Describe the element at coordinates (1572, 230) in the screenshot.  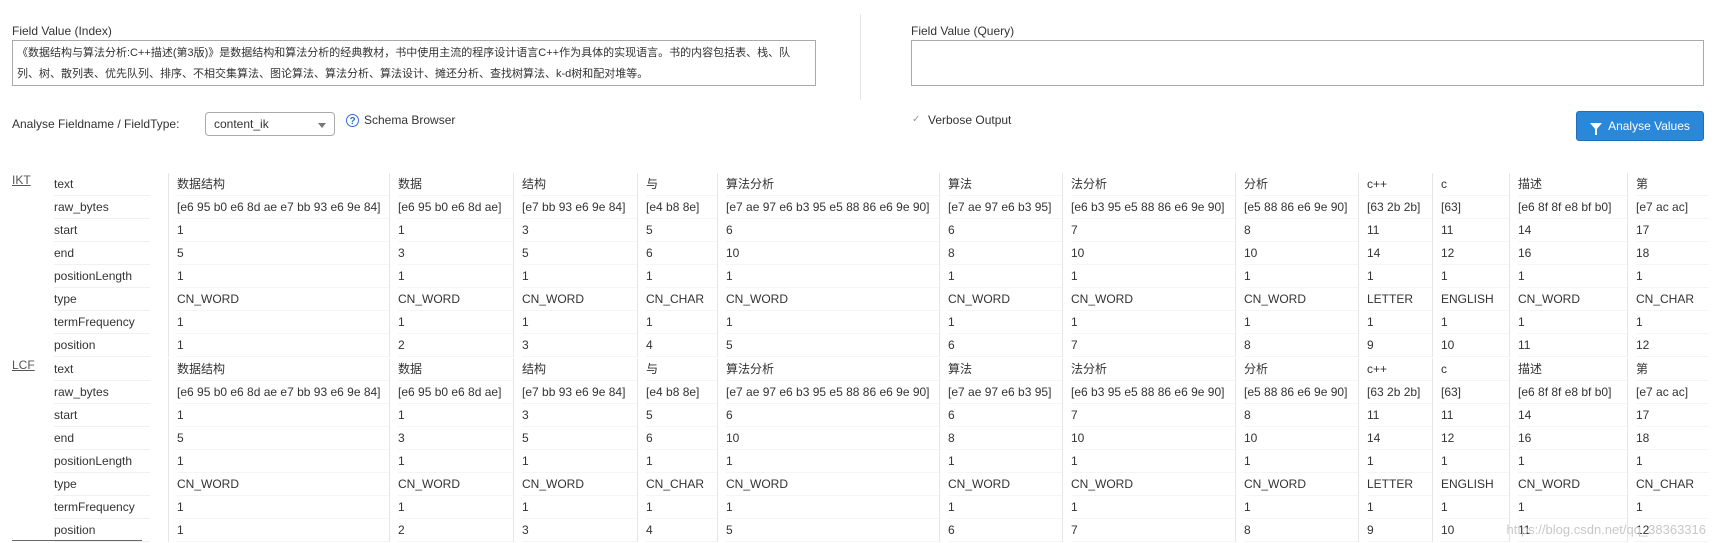
I see `token-start-cell: 14` at that location.